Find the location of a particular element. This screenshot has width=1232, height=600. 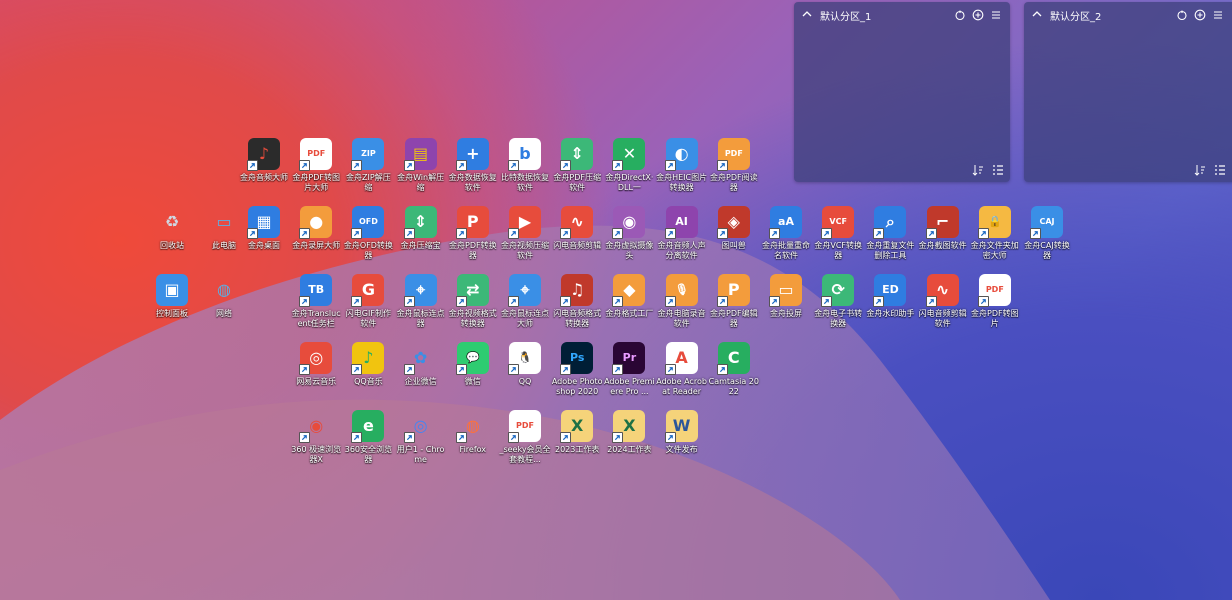

desktop-shortcut: ♪ 金舟音频大师 is located at coordinates (264, 160).